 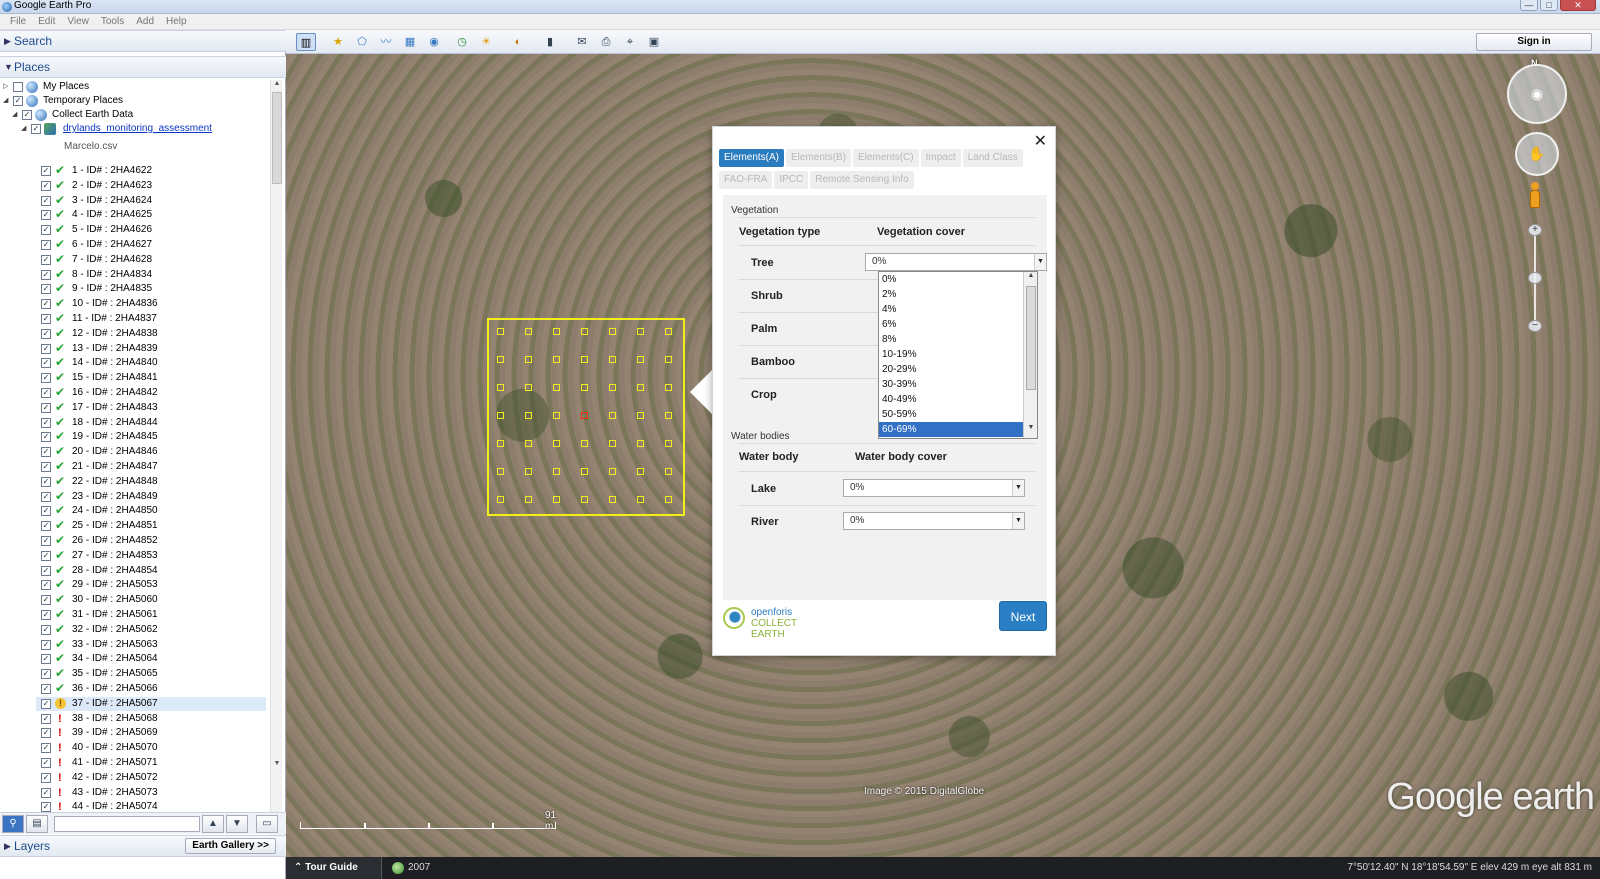 What do you see at coordinates (36, 129) in the screenshot?
I see `survey-checkbox: ✓` at bounding box center [36, 129].